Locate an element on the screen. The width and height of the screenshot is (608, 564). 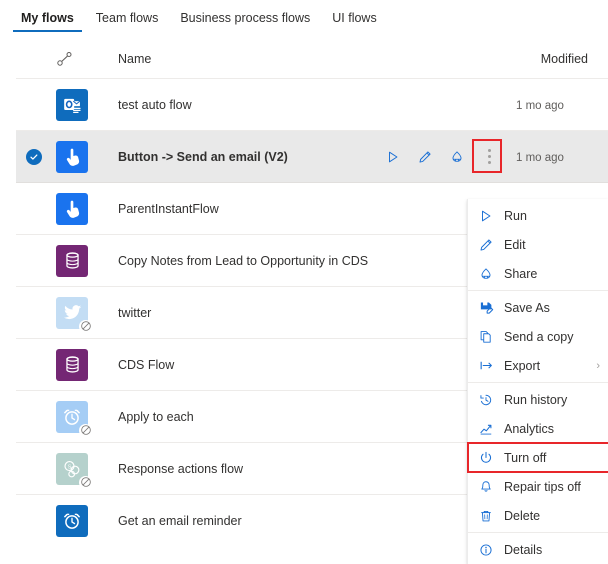
table-row: Button -> Send an email (V2) 1 mo ago is located at coordinates (312, 157).